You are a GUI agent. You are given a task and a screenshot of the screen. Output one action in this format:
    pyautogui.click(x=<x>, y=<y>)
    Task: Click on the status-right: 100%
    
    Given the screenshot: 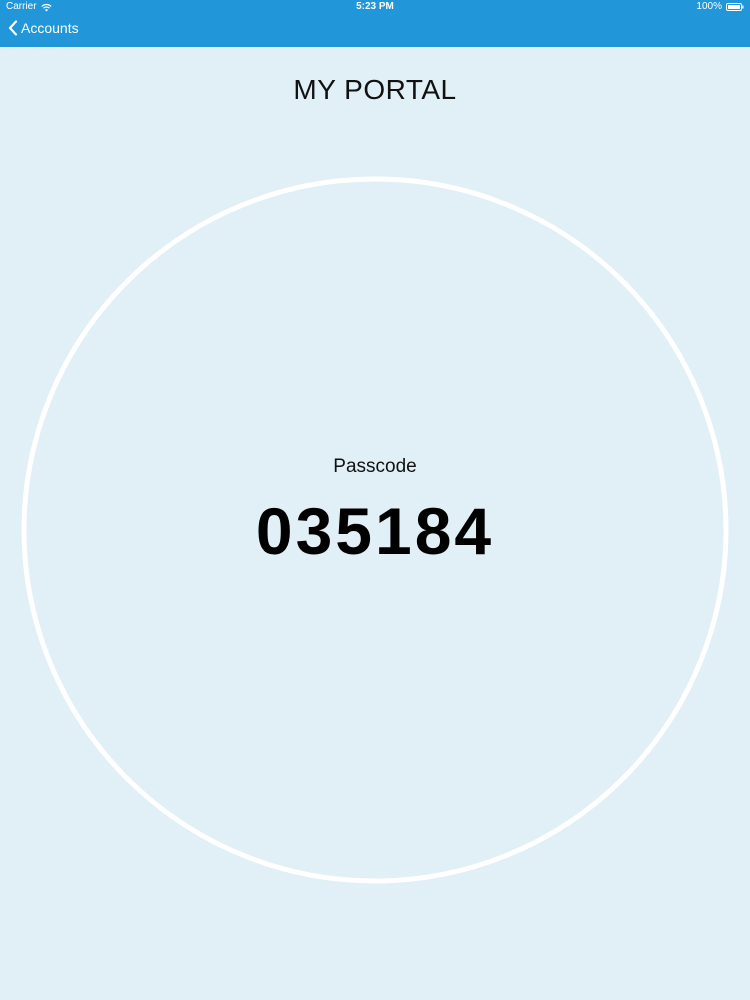 What is the action you would take?
    pyautogui.click(x=720, y=7)
    